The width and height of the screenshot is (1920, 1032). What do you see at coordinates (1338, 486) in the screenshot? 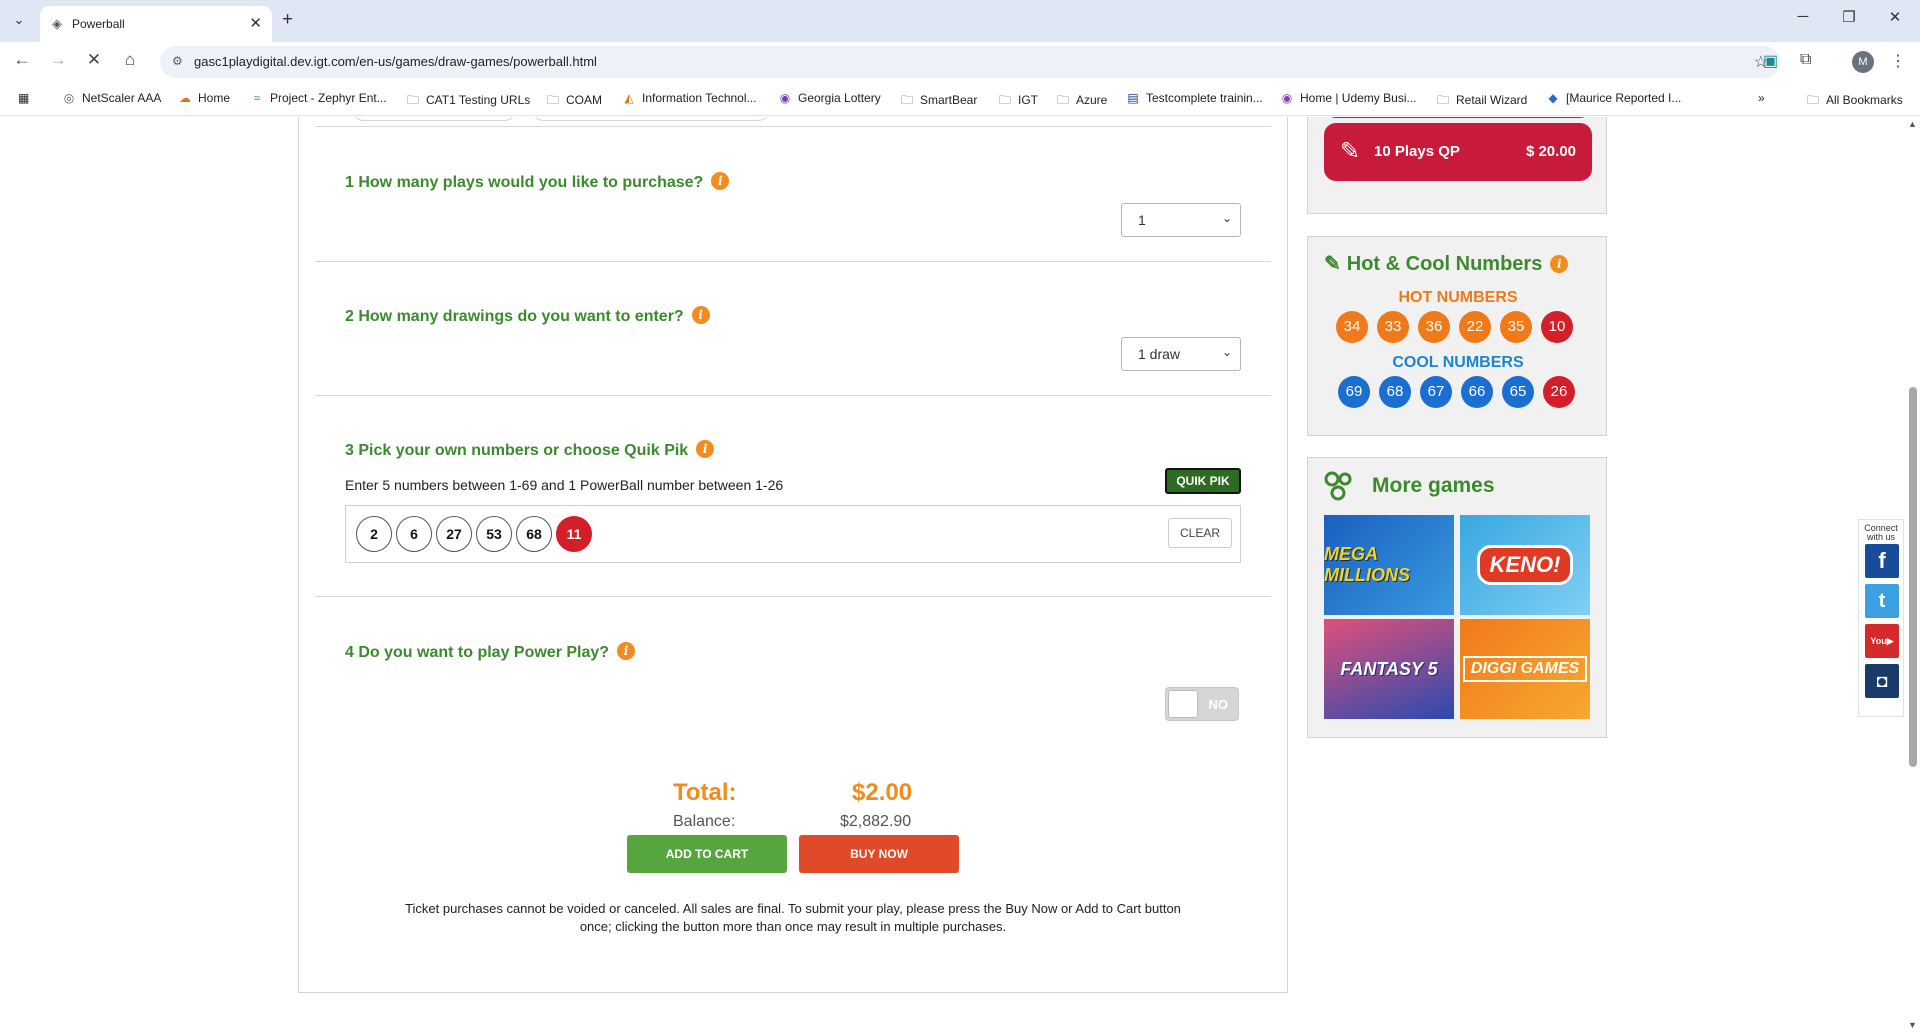
I see `games-icon` at bounding box center [1338, 486].